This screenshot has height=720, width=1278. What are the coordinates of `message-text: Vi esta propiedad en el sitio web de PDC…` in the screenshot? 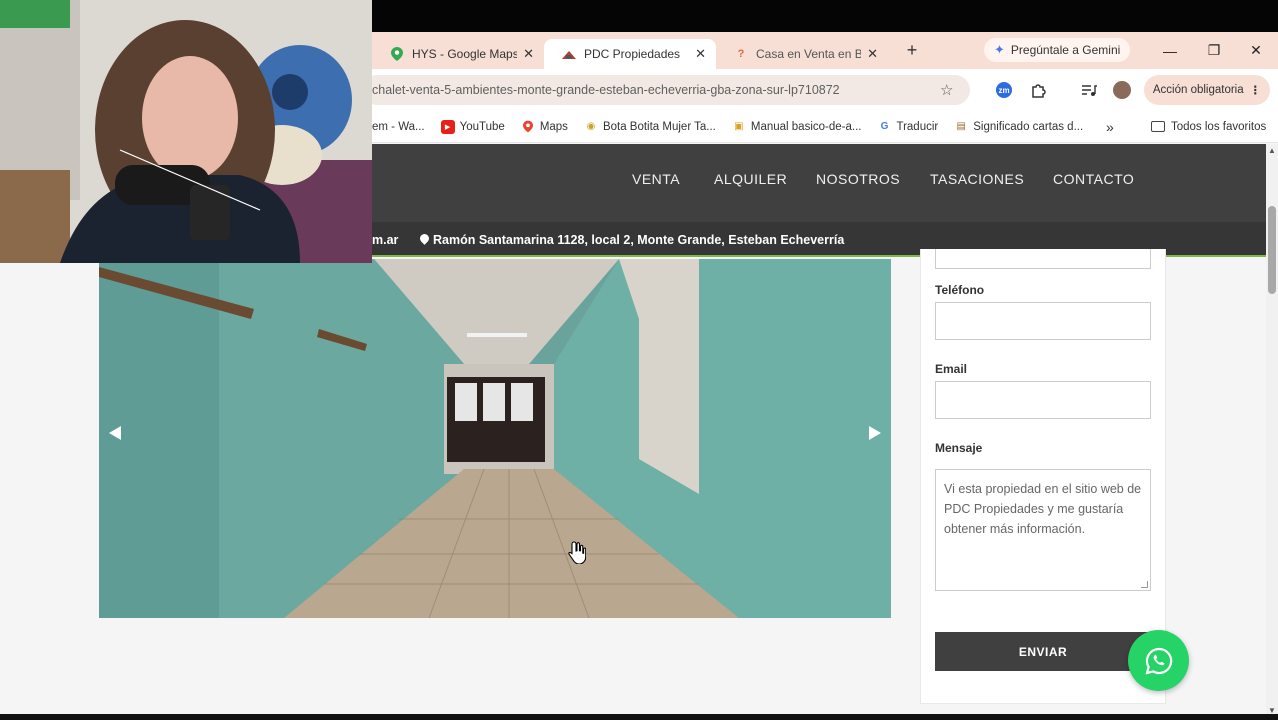 It's located at (1043, 509).